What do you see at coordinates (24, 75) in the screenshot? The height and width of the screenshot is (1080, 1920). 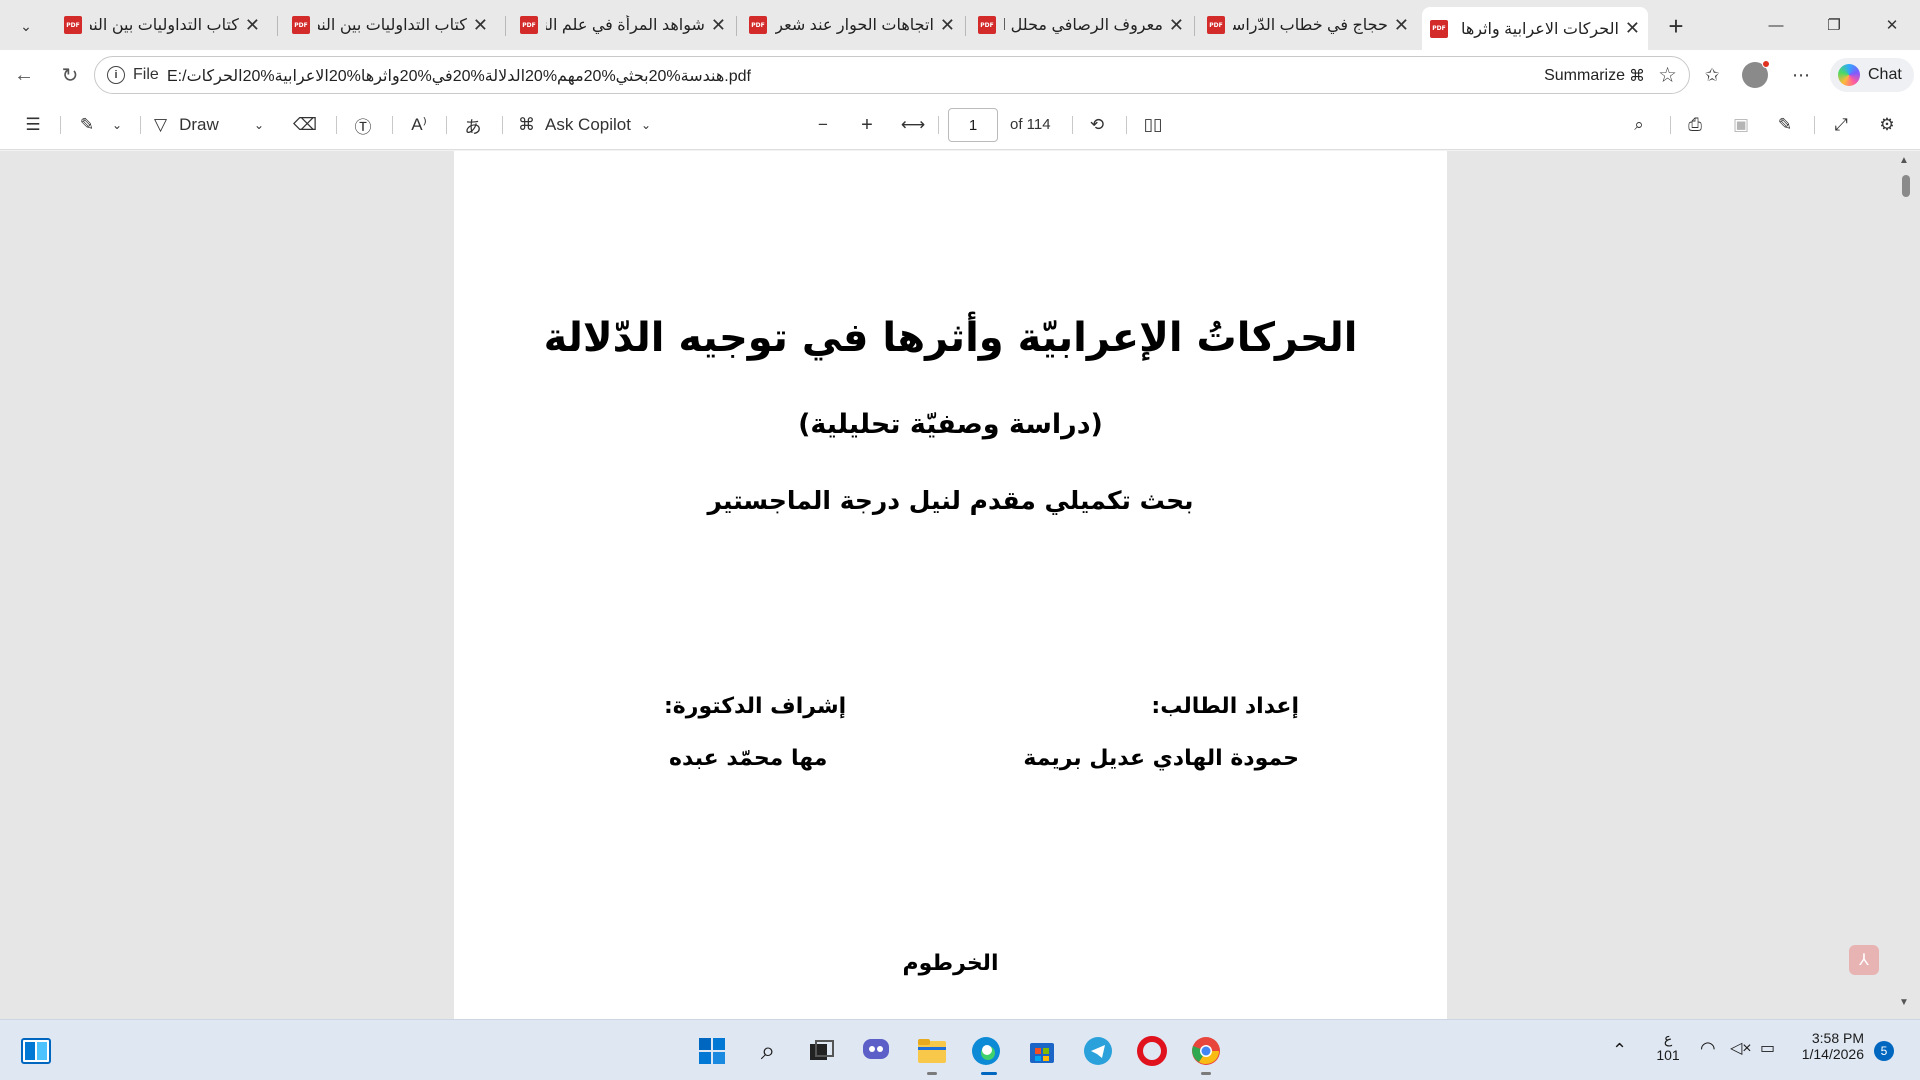 I see `back-button: ←` at bounding box center [24, 75].